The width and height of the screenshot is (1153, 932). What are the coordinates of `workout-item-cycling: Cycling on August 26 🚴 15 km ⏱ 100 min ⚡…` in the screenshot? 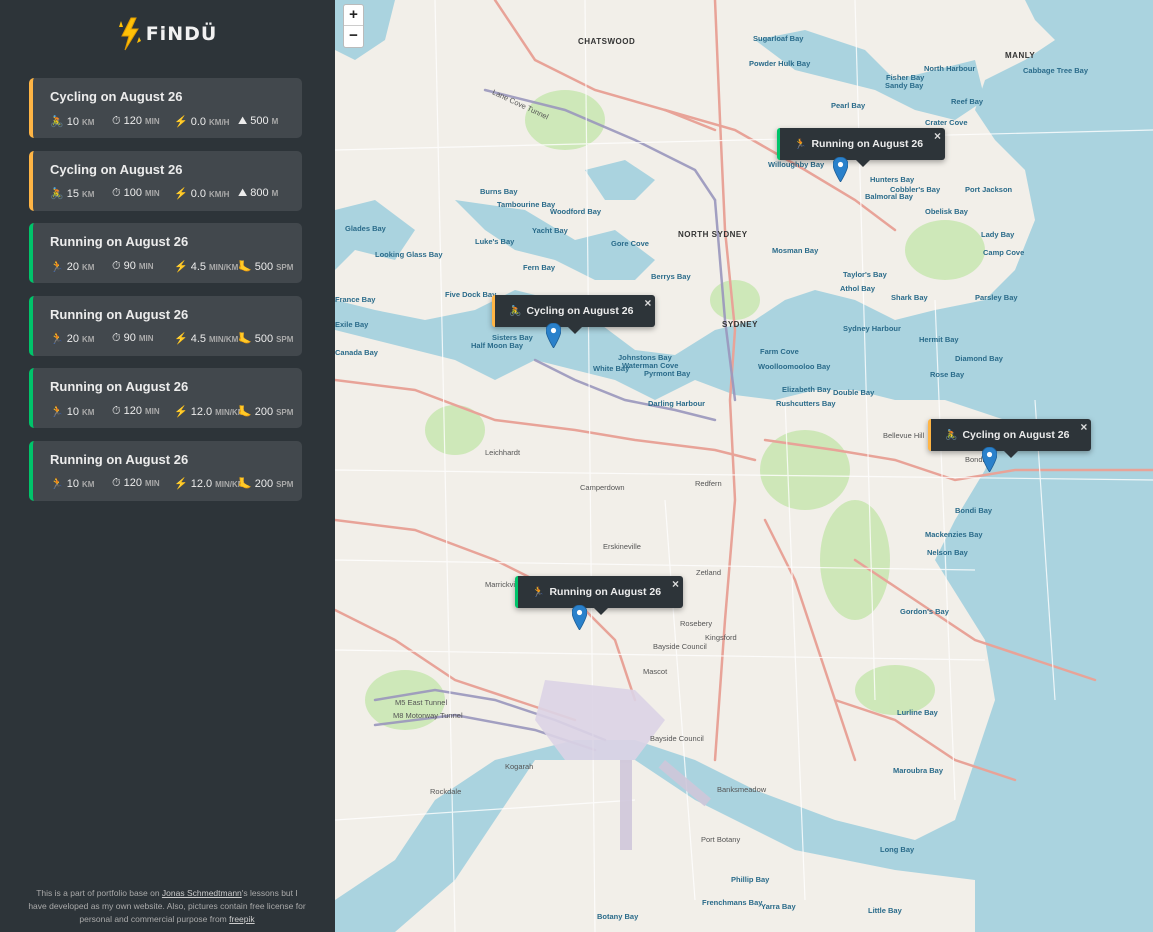 It's located at (165, 180).